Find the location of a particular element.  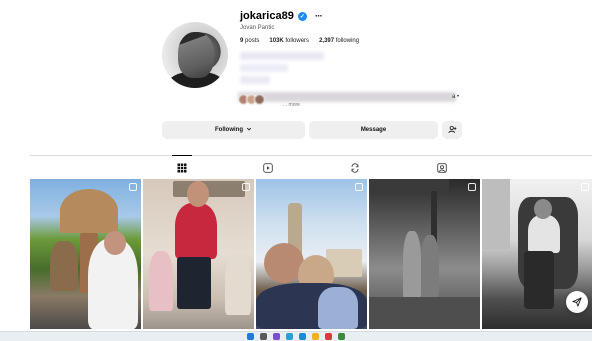

reels-icon is located at coordinates (268, 168).